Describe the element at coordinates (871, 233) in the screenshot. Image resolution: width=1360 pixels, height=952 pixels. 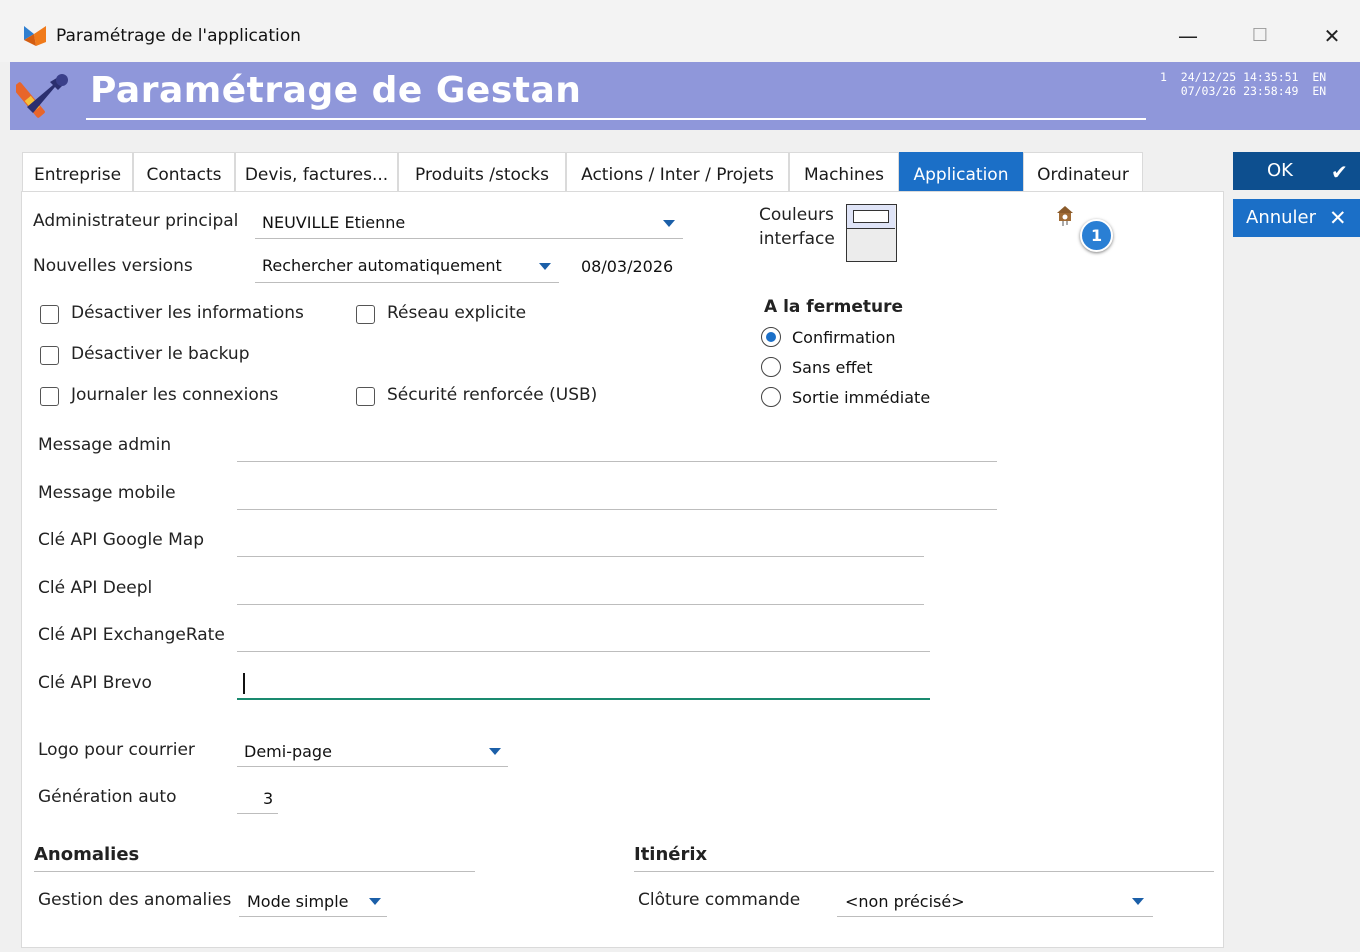
I see `color-swatch` at that location.